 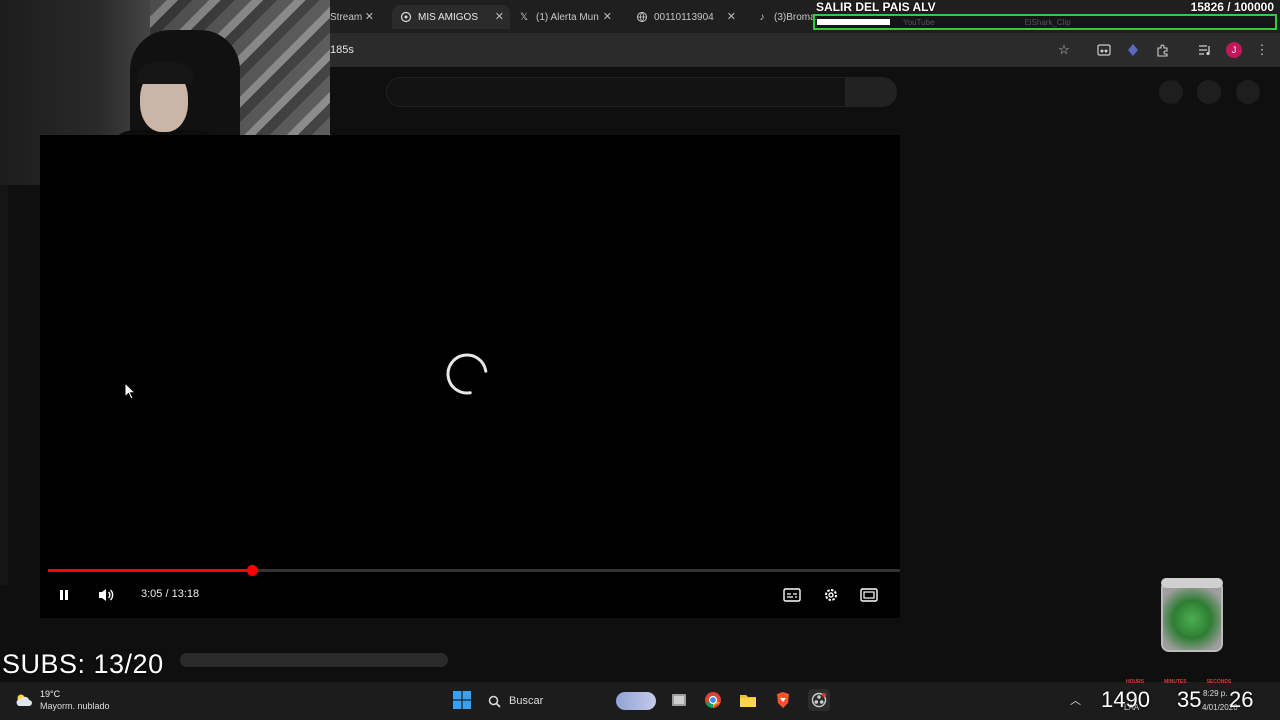 What do you see at coordinates (75, 706) in the screenshot?
I see `weather-description: Mayorm. nublado` at bounding box center [75, 706].